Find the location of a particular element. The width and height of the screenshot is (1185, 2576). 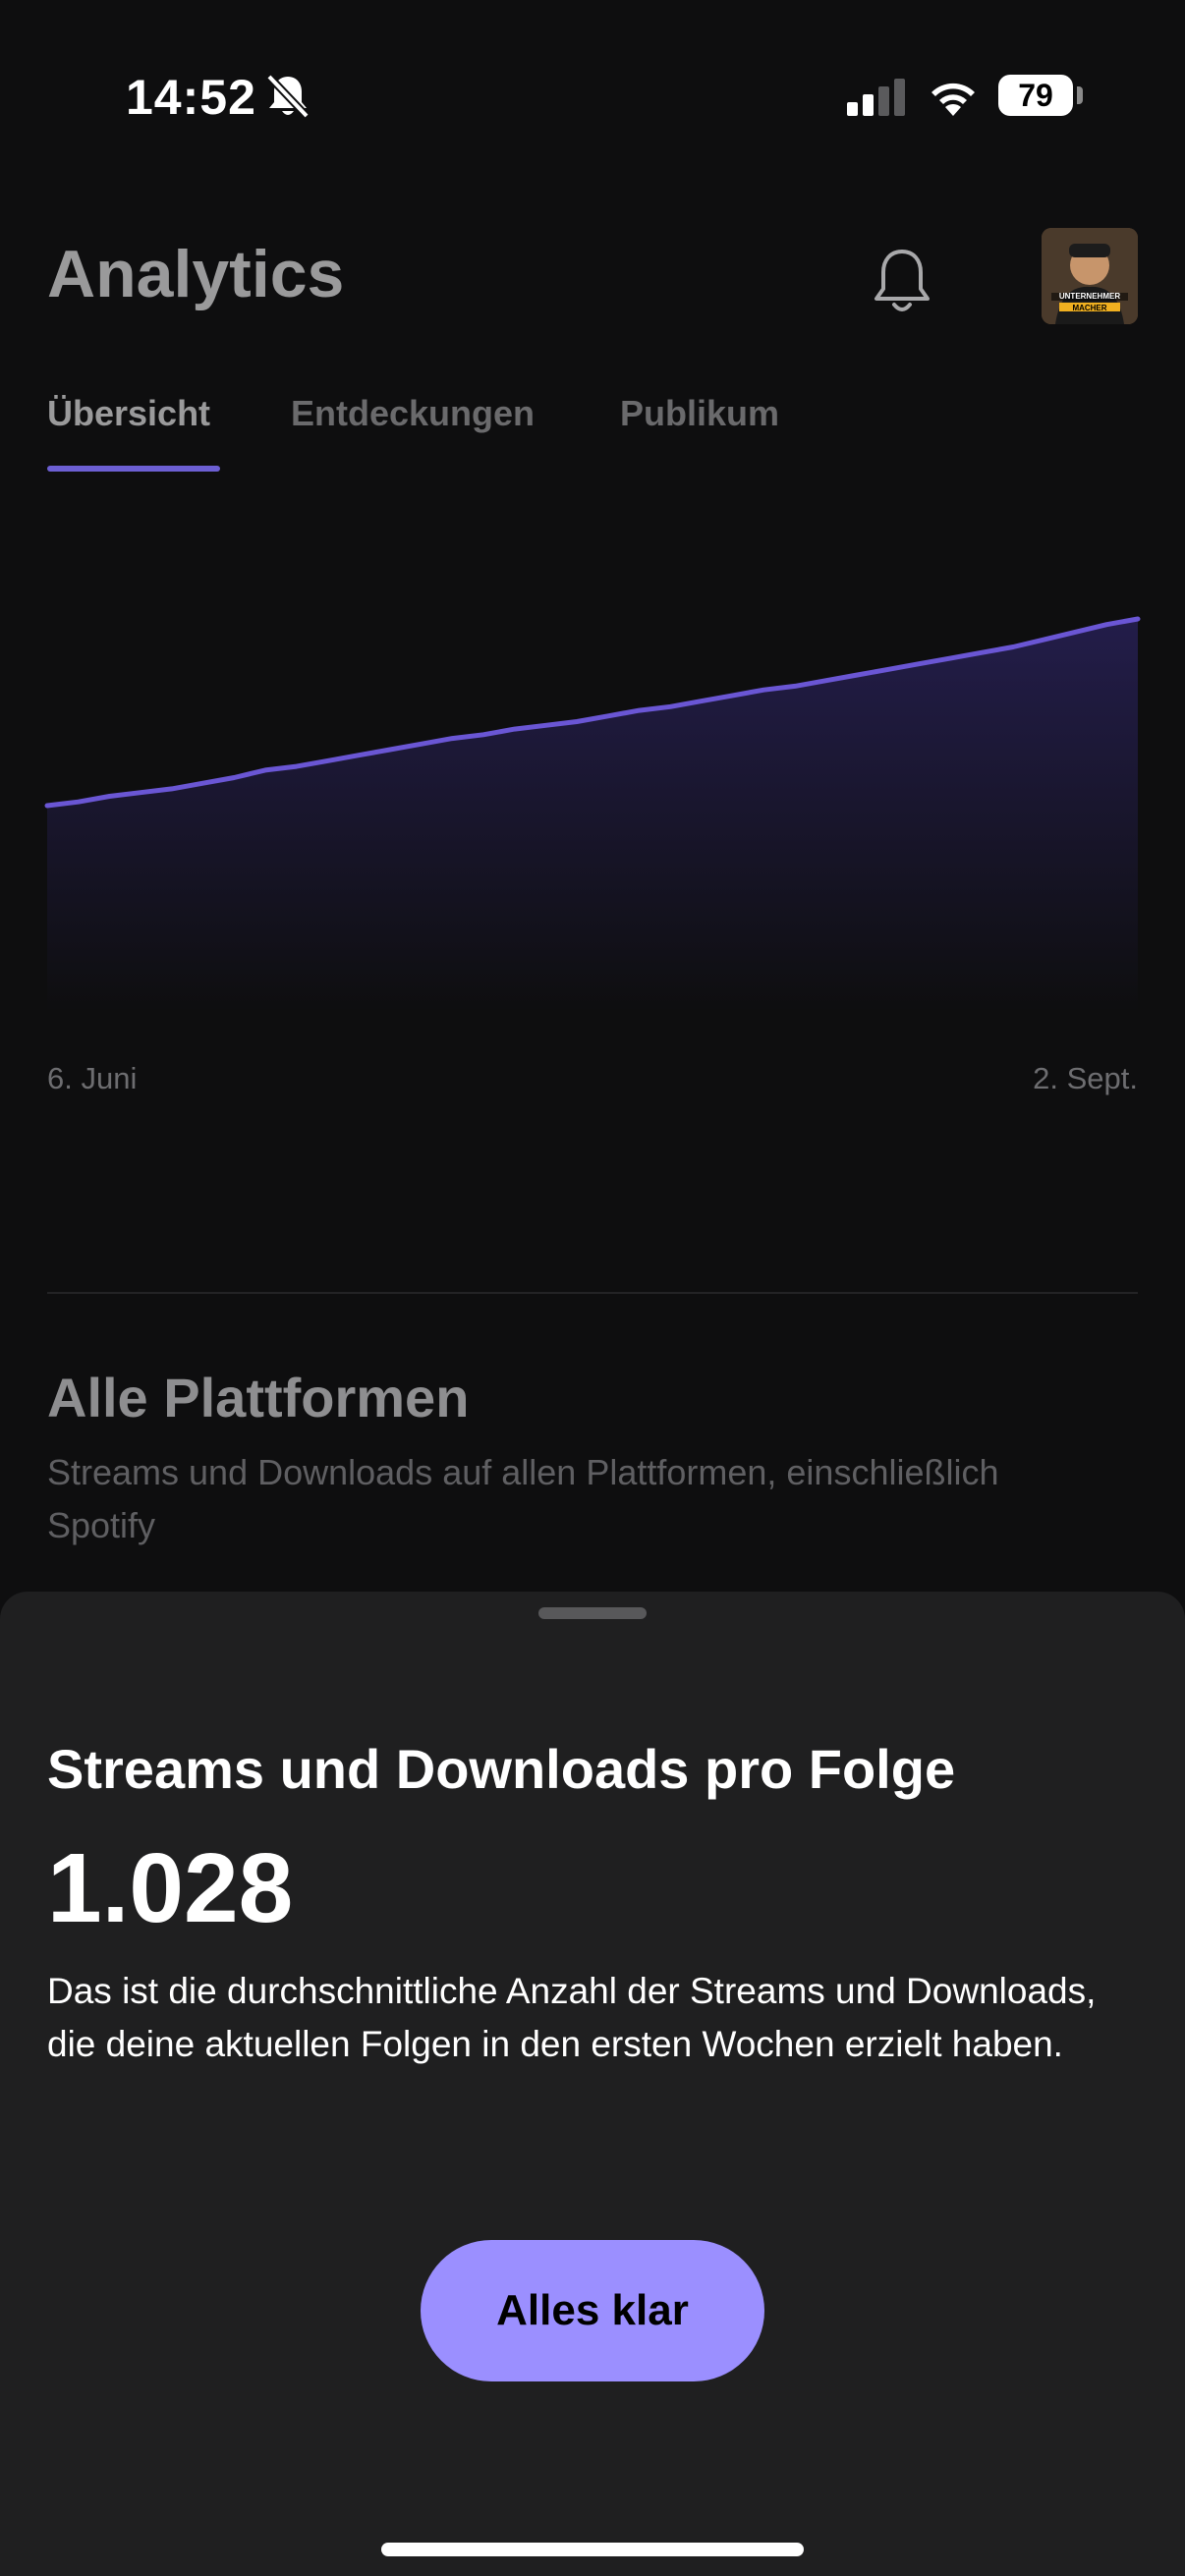

cellular-signal-icon is located at coordinates (876, 97).